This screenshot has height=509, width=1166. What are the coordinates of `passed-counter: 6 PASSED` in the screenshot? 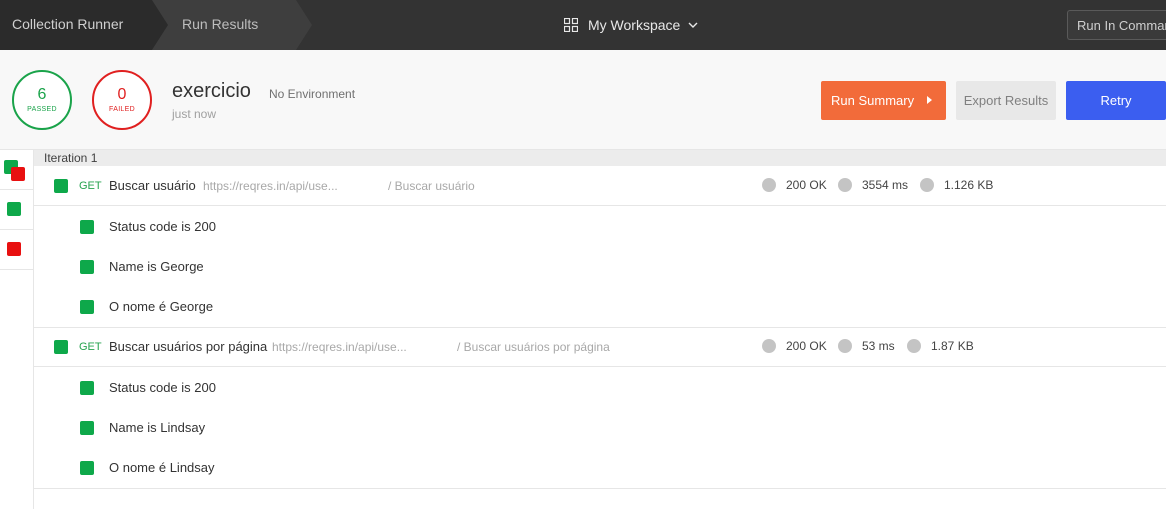 It's located at (42, 100).